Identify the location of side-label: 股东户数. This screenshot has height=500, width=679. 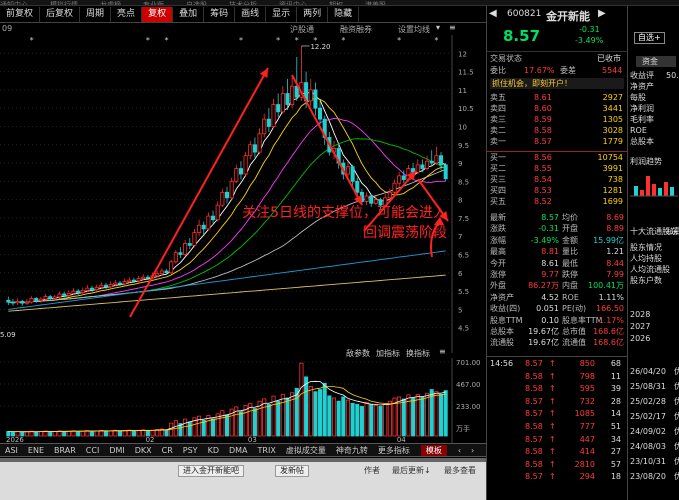
(646, 280).